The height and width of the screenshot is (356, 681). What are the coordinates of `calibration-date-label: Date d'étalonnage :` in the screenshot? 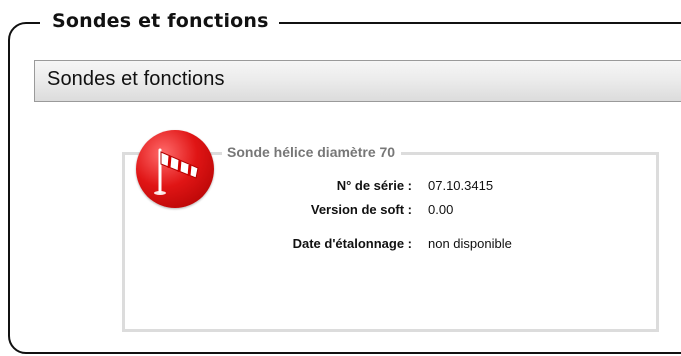 It's located at (352, 243).